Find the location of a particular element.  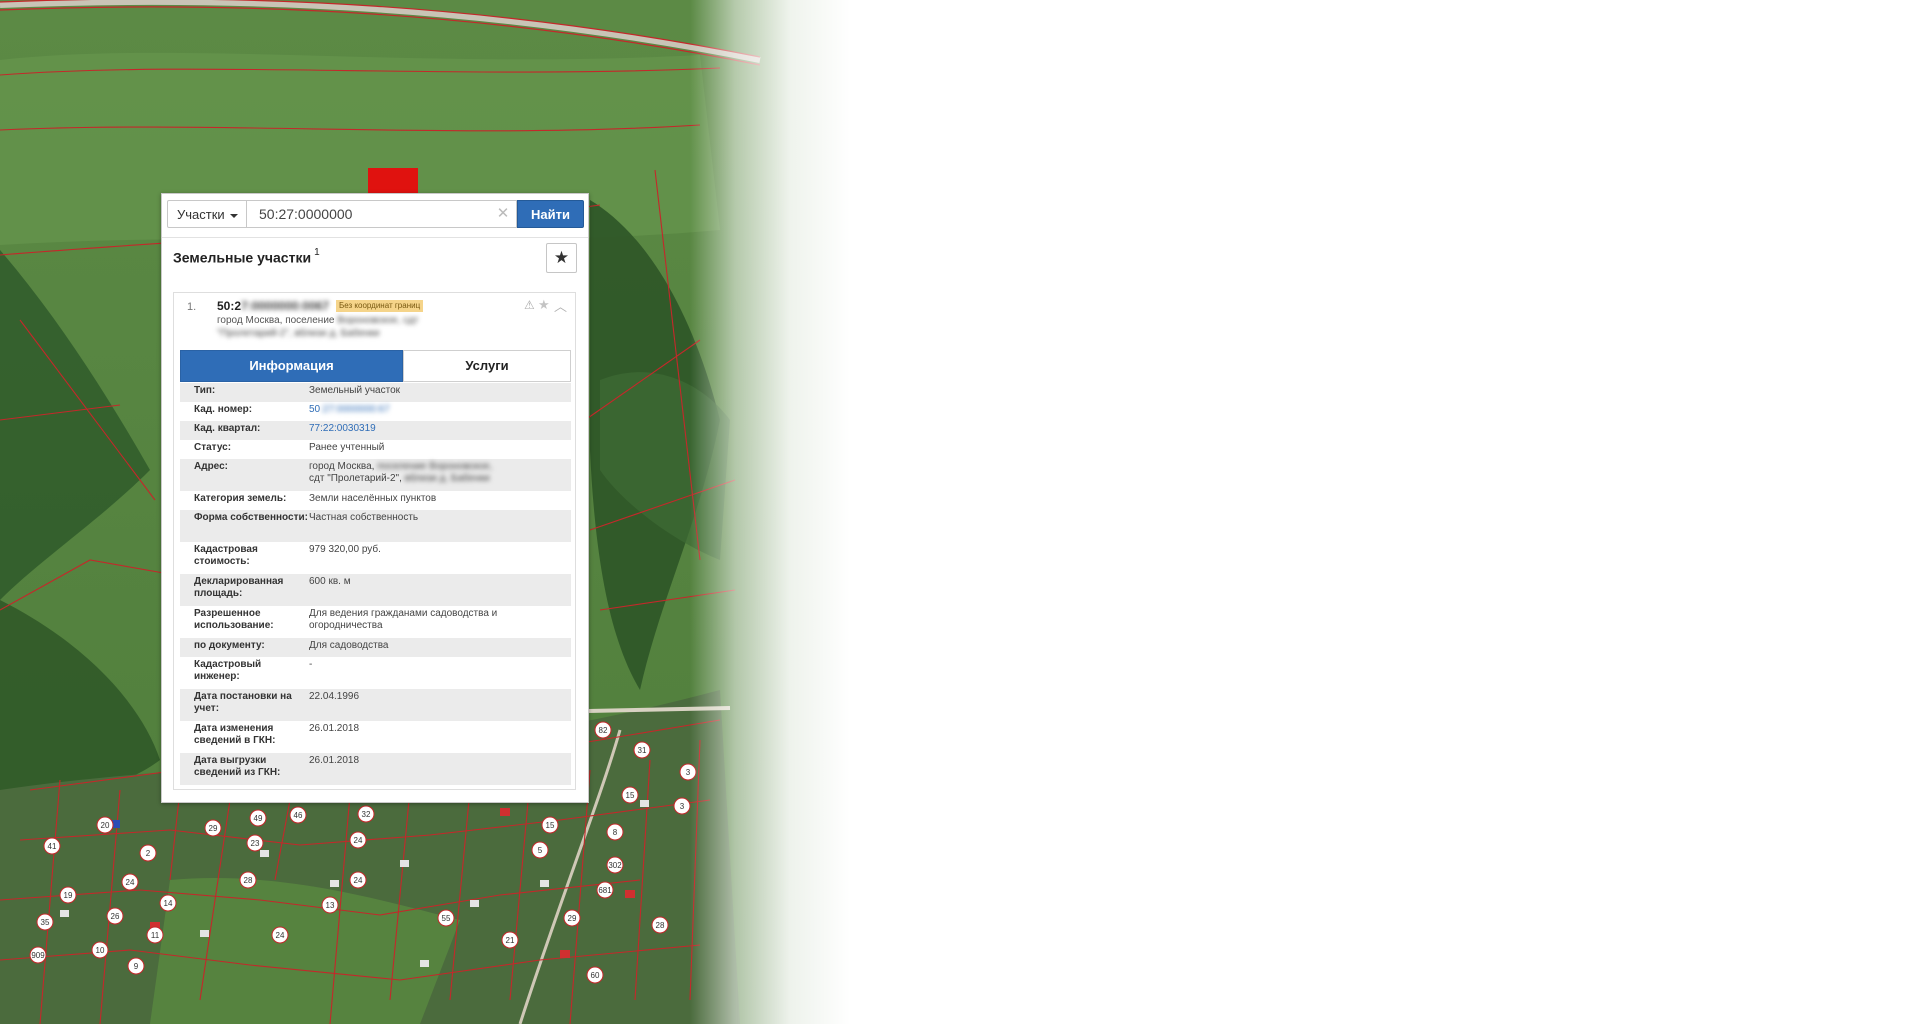

label-cad-cost: Кадастровая стоимость: is located at coordinates (226, 555).